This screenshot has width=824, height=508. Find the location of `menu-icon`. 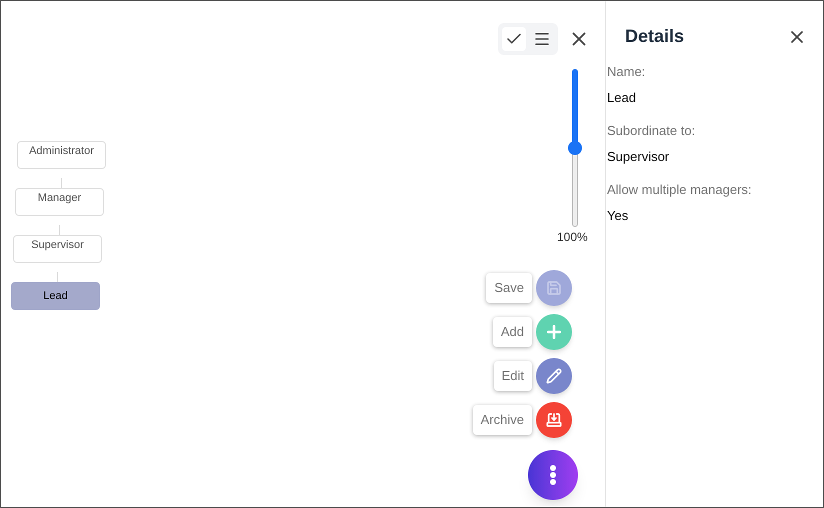

menu-icon is located at coordinates (542, 39).